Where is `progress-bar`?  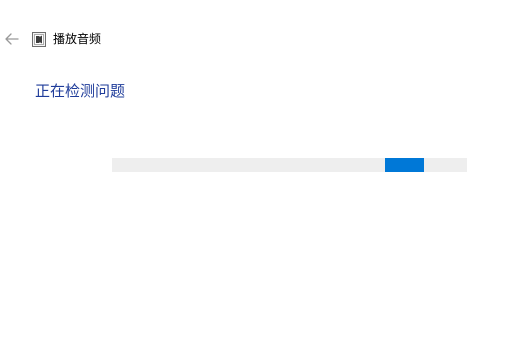
progress-bar is located at coordinates (289, 165).